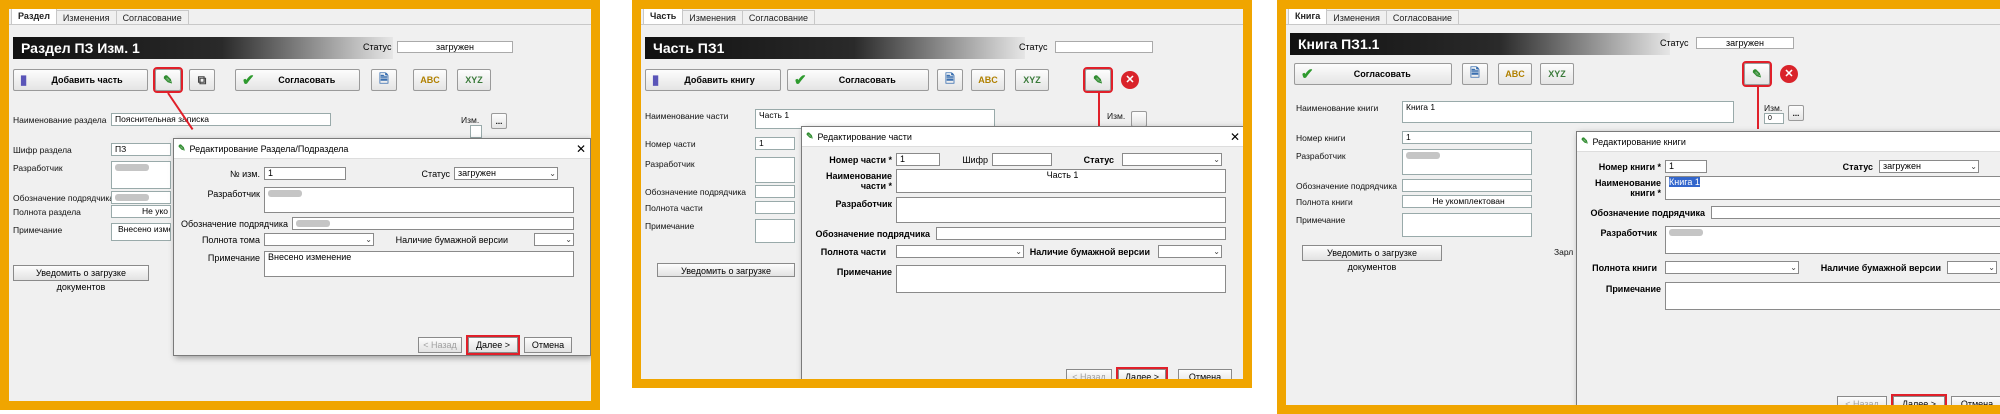  Describe the element at coordinates (202, 80) in the screenshot. I see `copy-button: ⧉` at that location.